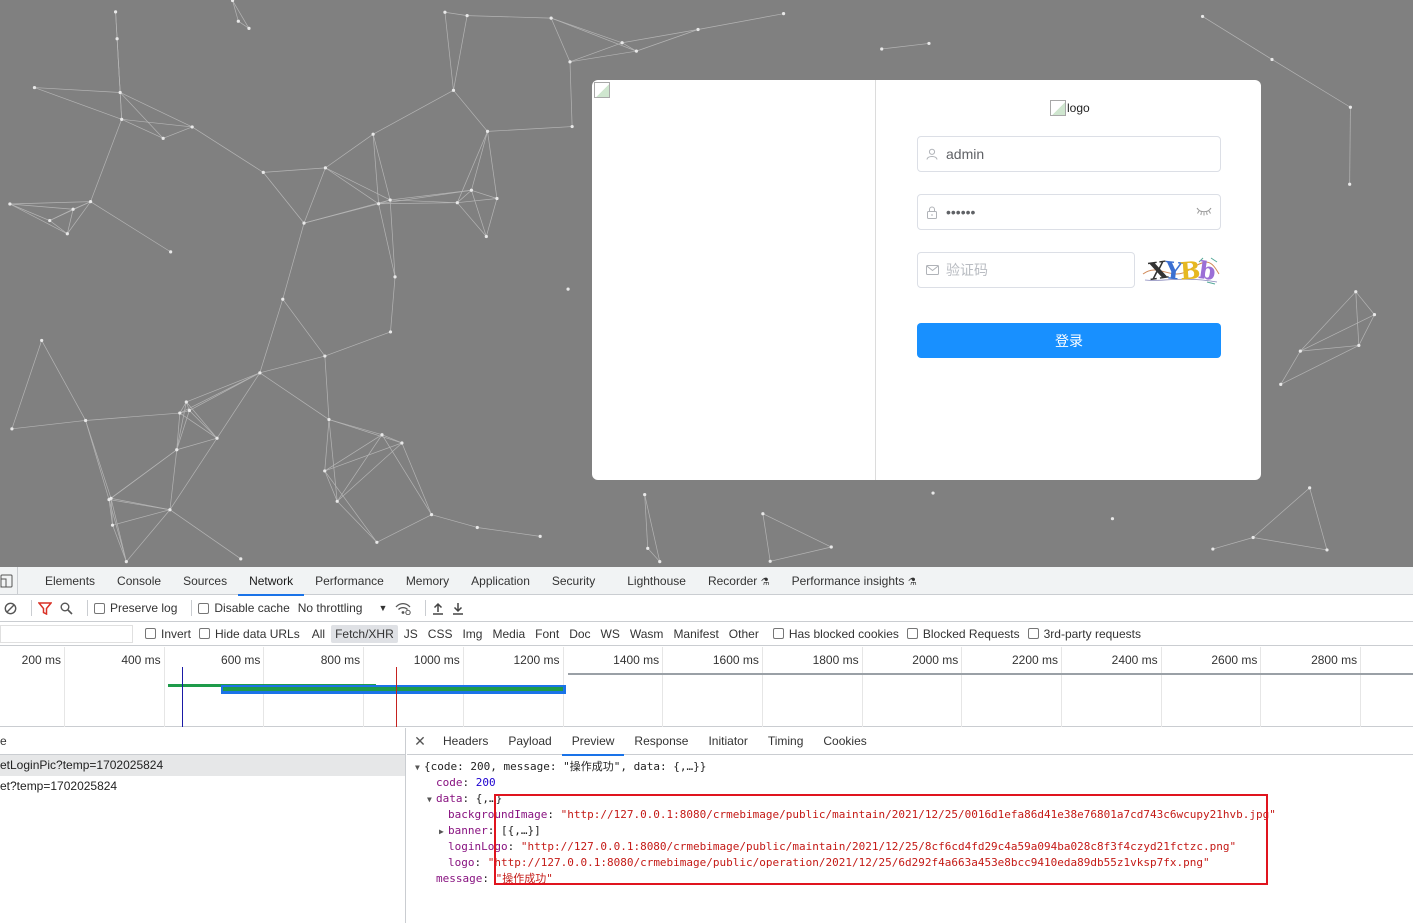 The height and width of the screenshot is (923, 1413). Describe the element at coordinates (579, 634) in the screenshot. I see `filter-type-doc: Doc` at that location.